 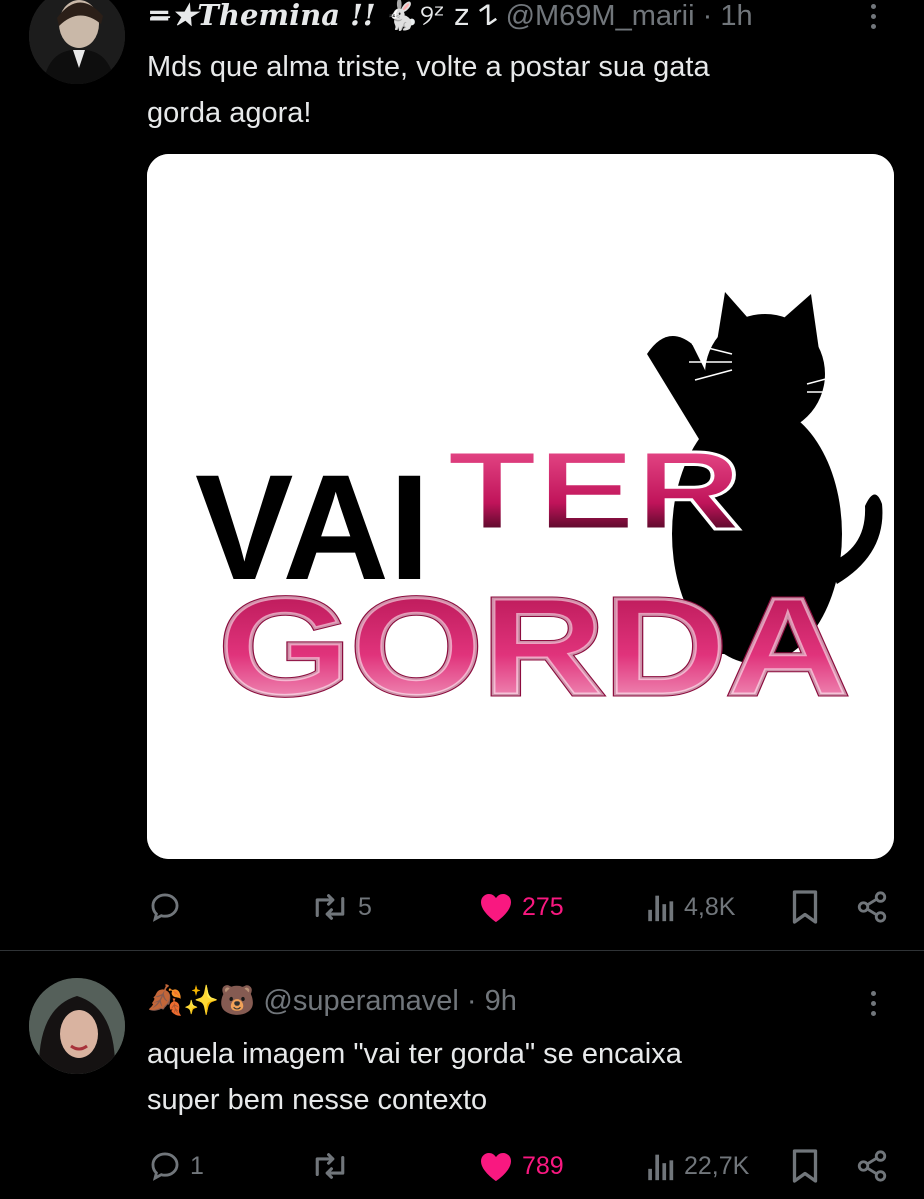 I want to click on views-button: 22,7K, so click(x=697, y=1166).